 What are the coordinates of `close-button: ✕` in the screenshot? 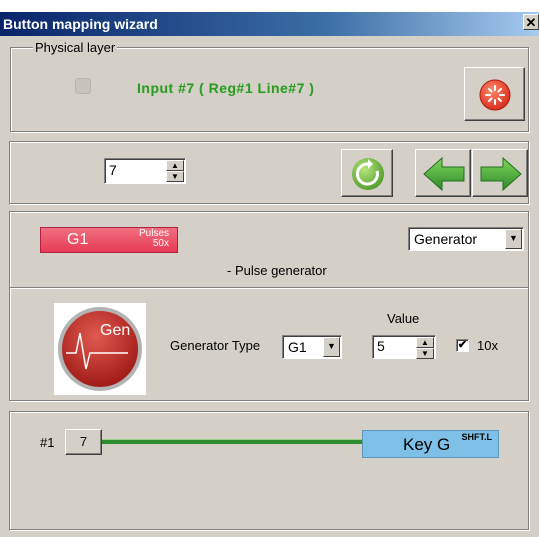 It's located at (531, 22).